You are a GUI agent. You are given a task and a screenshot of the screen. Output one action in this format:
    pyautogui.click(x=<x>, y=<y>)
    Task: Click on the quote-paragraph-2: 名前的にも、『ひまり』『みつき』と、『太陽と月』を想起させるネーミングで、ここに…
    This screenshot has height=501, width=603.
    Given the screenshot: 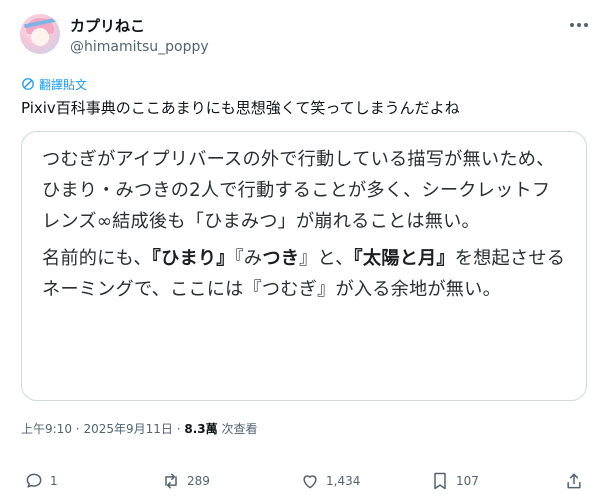 What is the action you would take?
    pyautogui.click(x=304, y=274)
    